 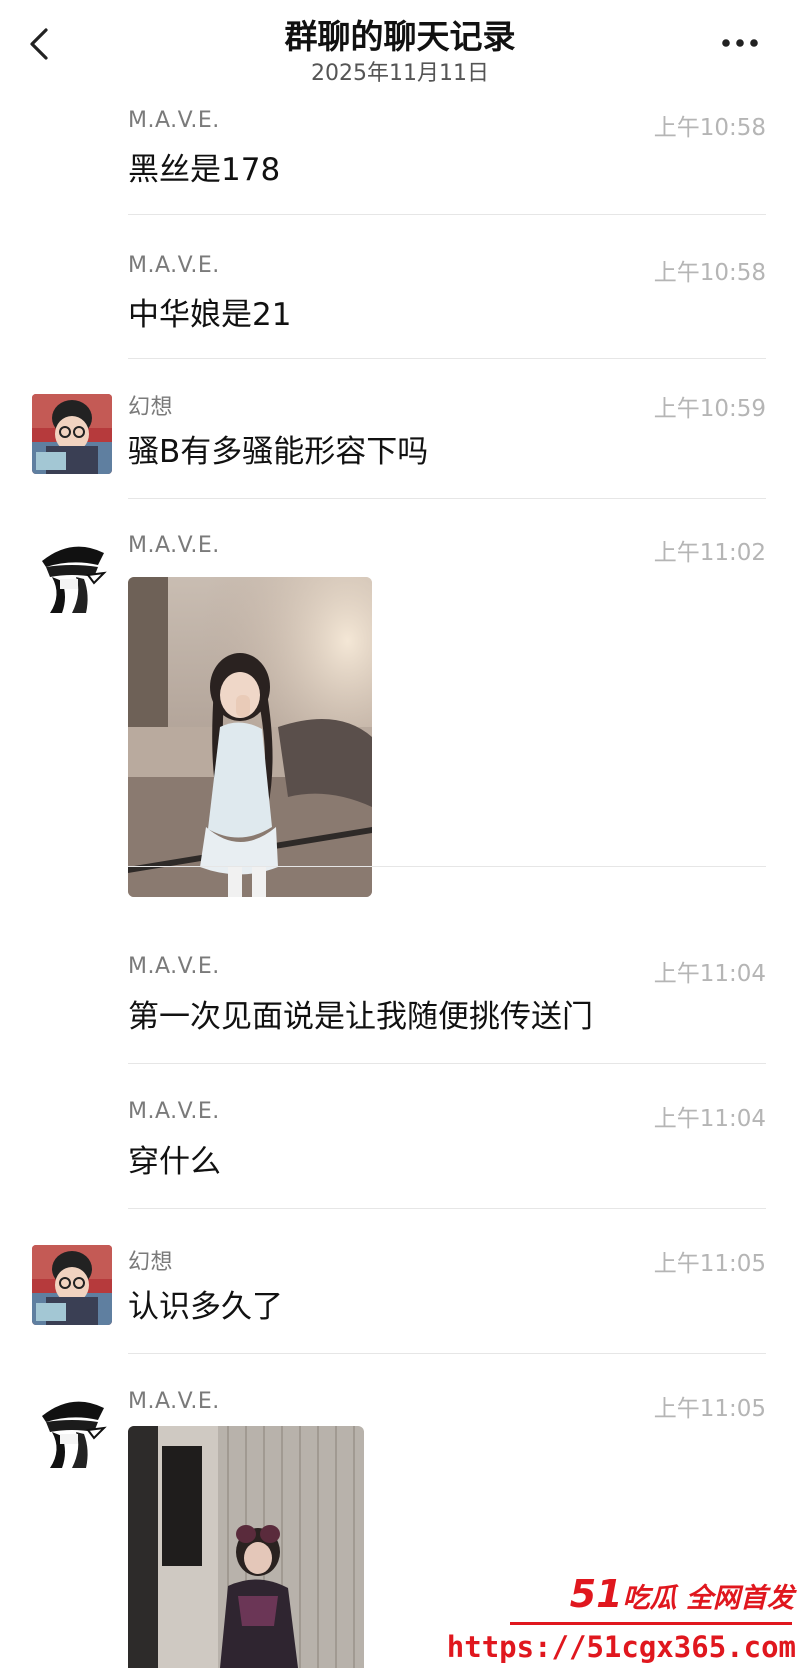 I want to click on message-item: 幻想 上午11:05 认识多久了, so click(x=400, y=1303).